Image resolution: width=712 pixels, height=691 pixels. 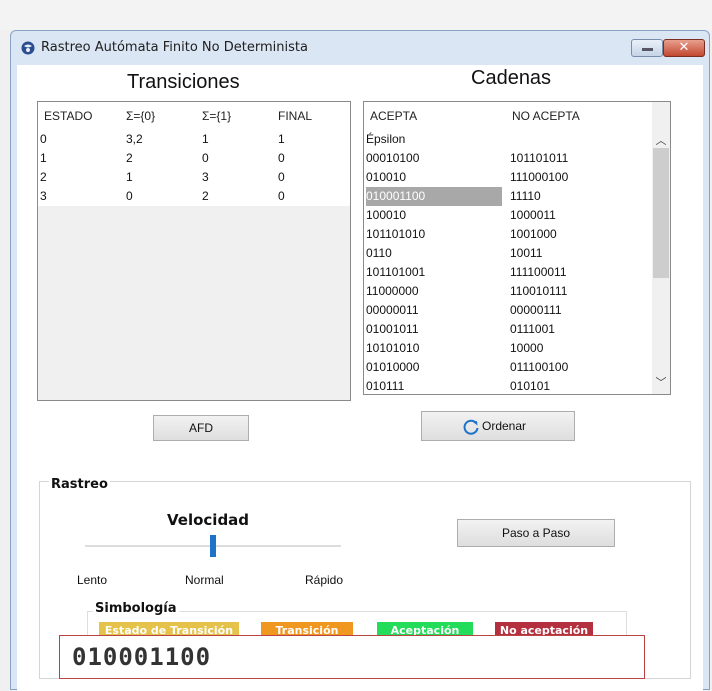 I want to click on ordenar-button: Ordenar, so click(x=498, y=426).